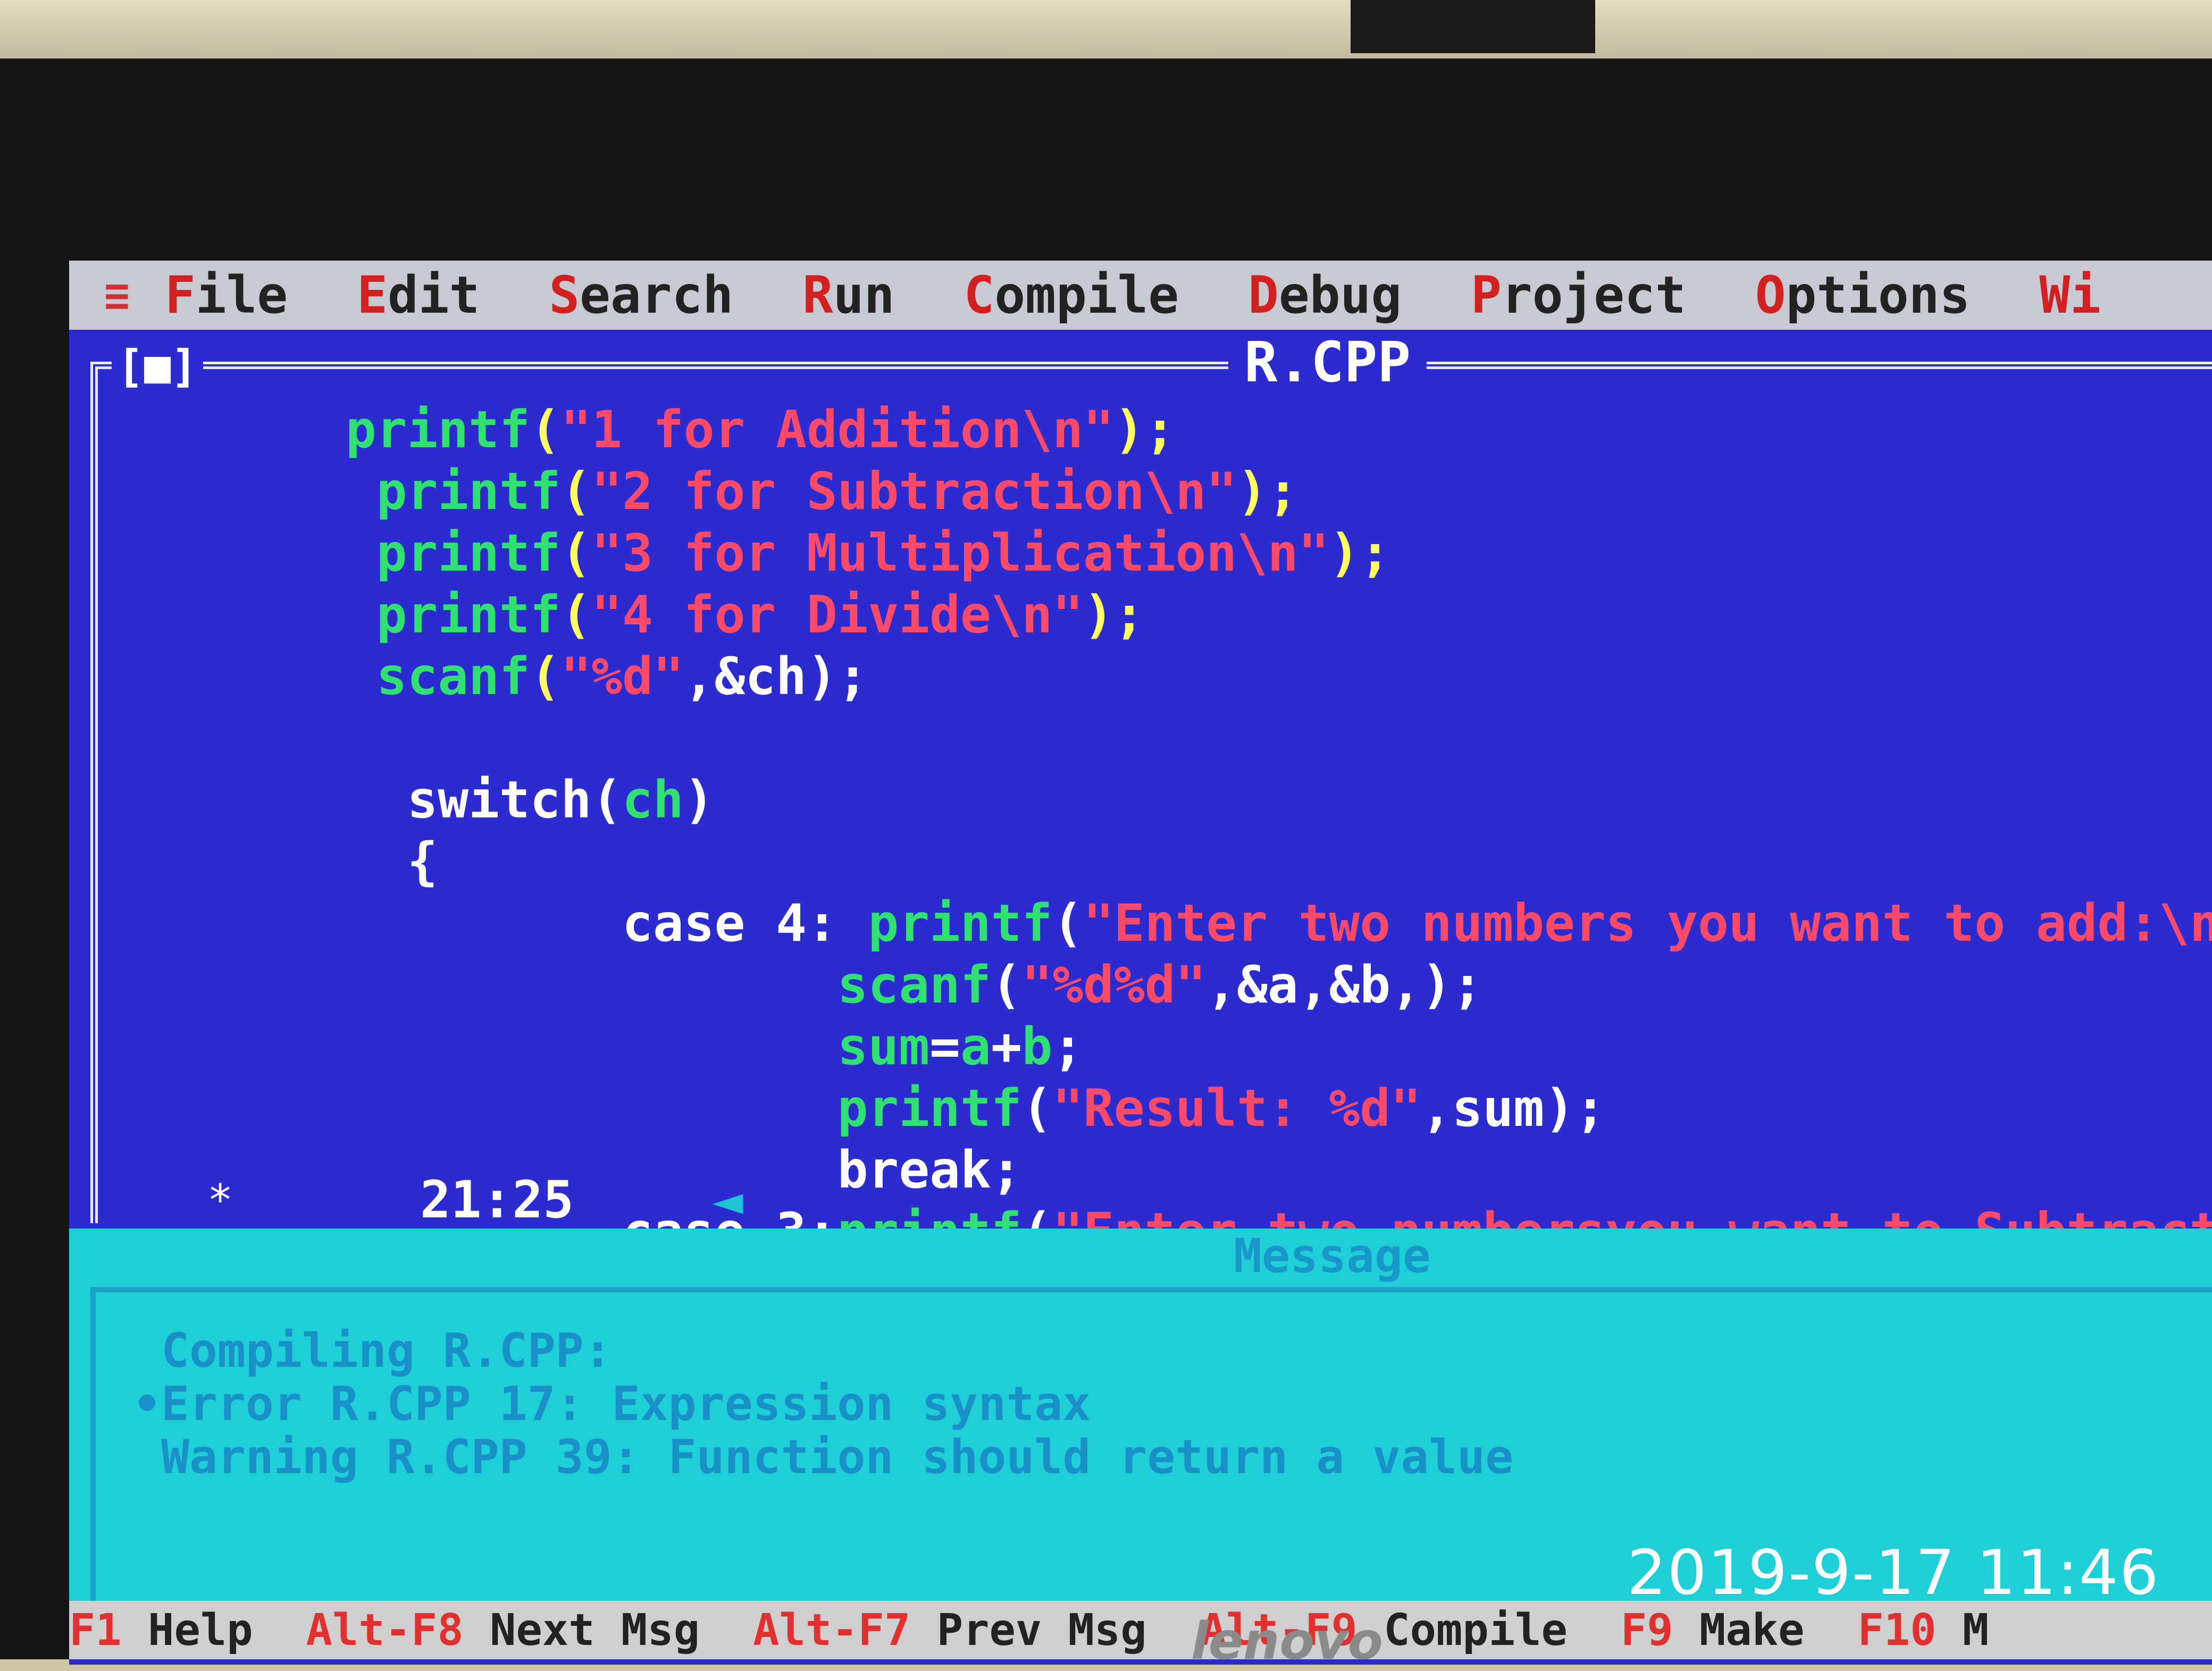 The height and width of the screenshot is (1671, 2212). I want to click on code-token: "4 for Divide\n", so click(837, 615).